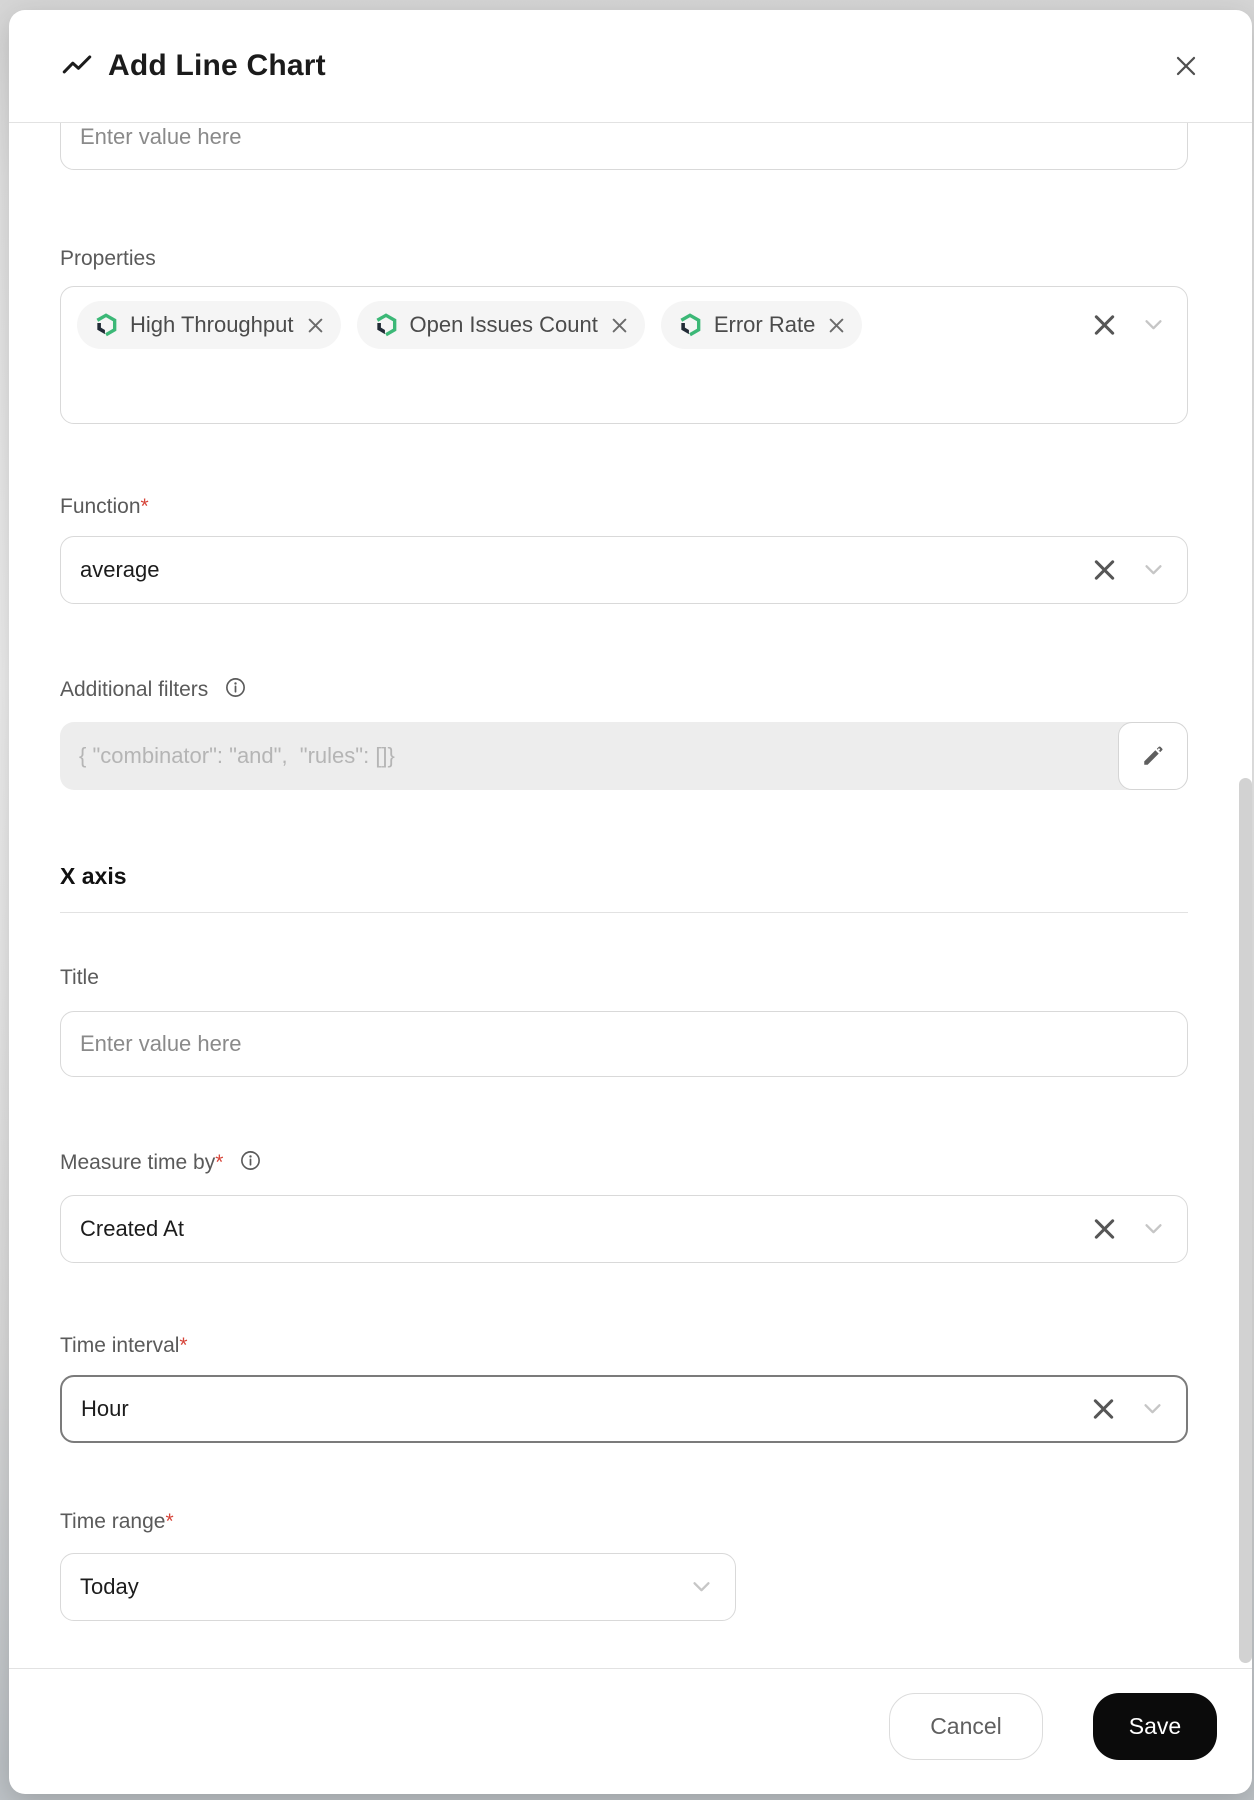 The image size is (1254, 1800). Describe the element at coordinates (117, 1521) in the screenshot. I see `time-range-label: Time range*` at that location.